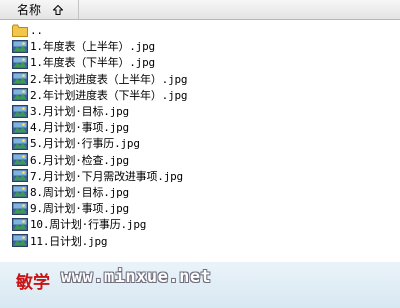 This screenshot has width=400, height=308. What do you see at coordinates (200, 160) in the screenshot?
I see `file-row: 6.月计划·检查.jpg` at bounding box center [200, 160].